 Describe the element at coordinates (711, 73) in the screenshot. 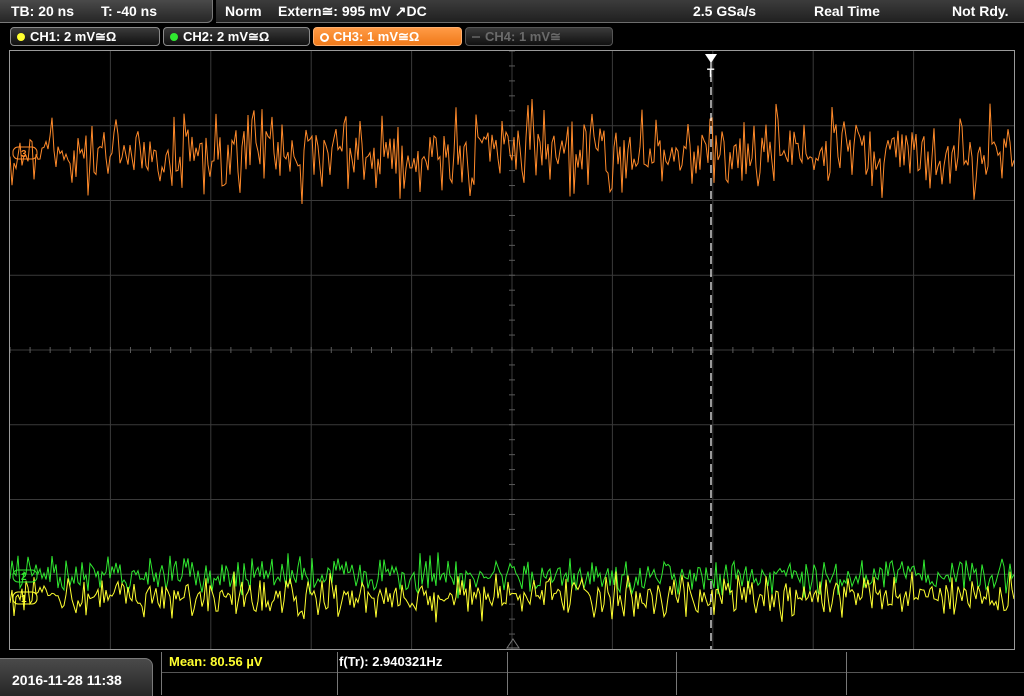

I see `trigger-marker: T` at that location.